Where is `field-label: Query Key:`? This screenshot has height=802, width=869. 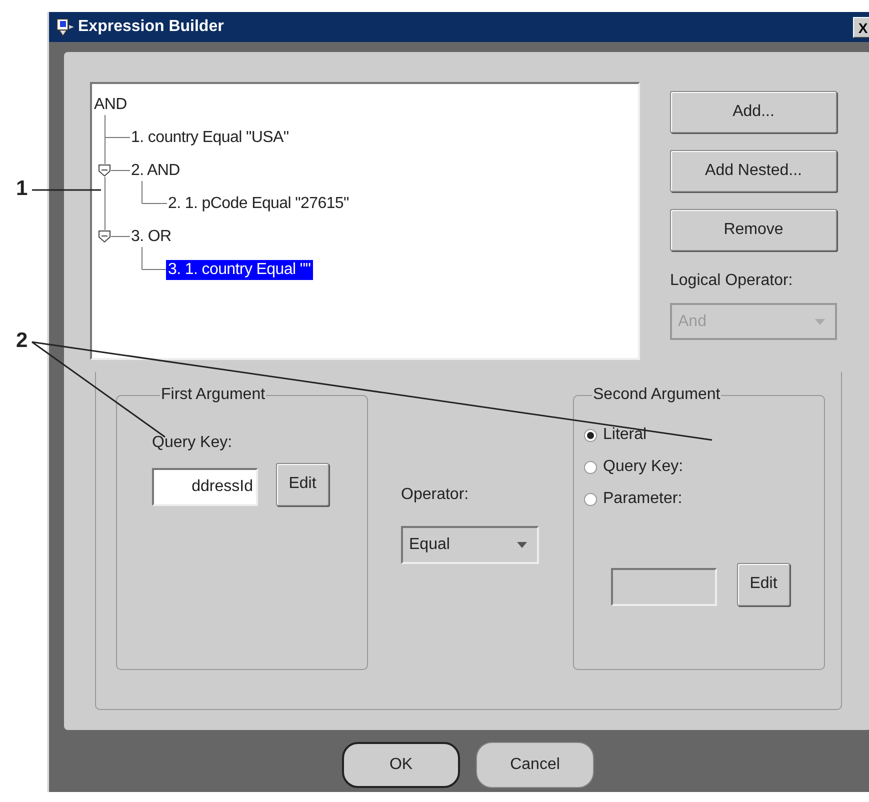
field-label: Query Key: is located at coordinates (193, 443).